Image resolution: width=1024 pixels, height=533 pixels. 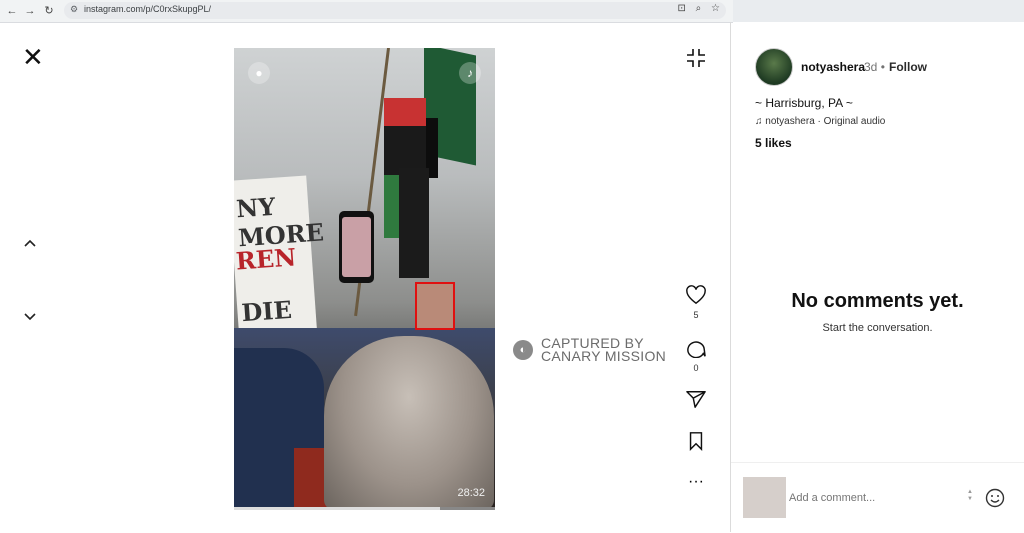 I want to click on canary-logo-icon: ◐, so click(x=523, y=350).